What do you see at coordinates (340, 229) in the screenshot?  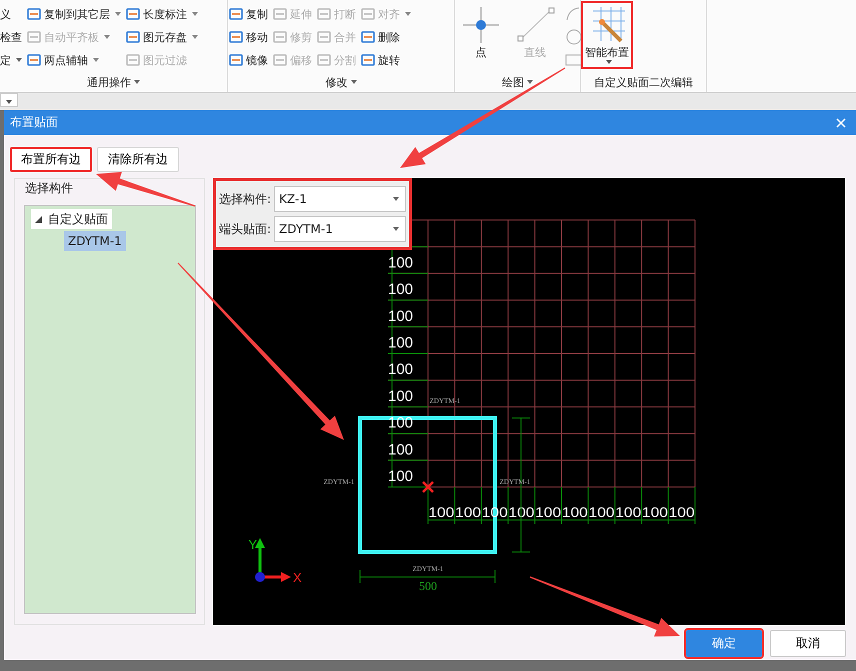 I see `dropdown-field: ZDYTM-1` at bounding box center [340, 229].